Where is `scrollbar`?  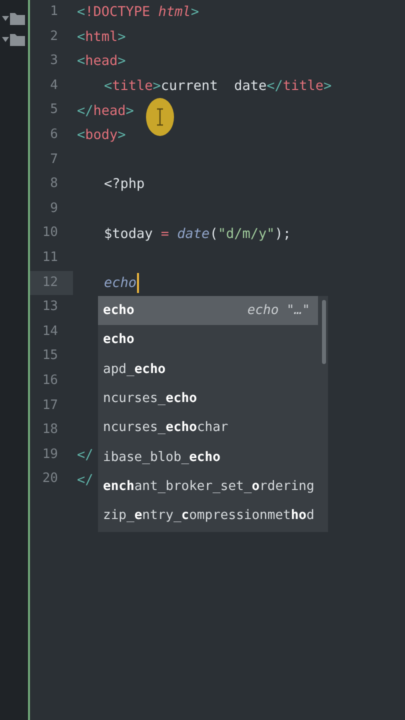 scrollbar is located at coordinates (324, 332).